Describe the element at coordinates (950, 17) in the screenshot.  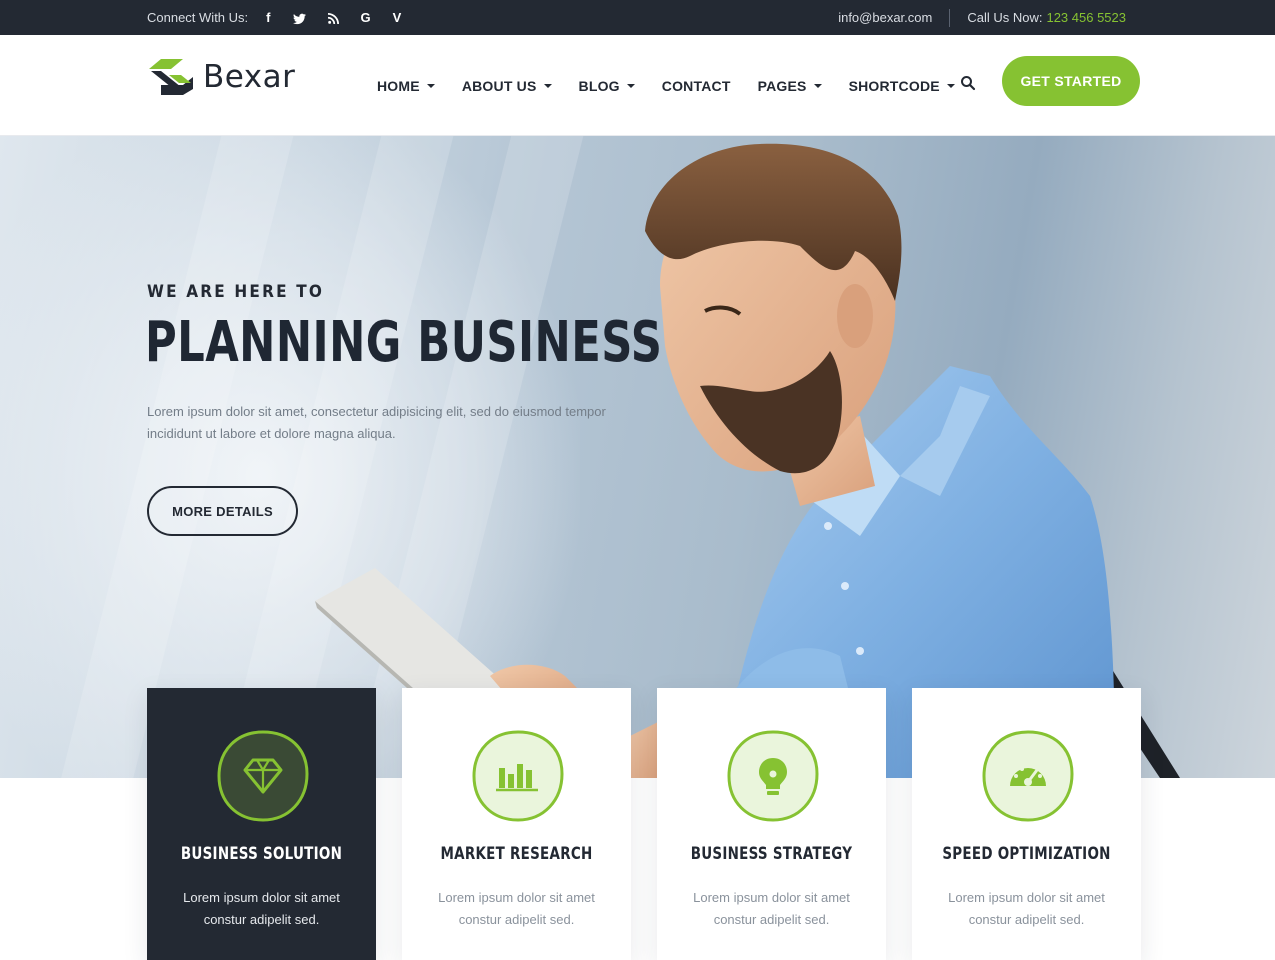
I see `divider` at that location.